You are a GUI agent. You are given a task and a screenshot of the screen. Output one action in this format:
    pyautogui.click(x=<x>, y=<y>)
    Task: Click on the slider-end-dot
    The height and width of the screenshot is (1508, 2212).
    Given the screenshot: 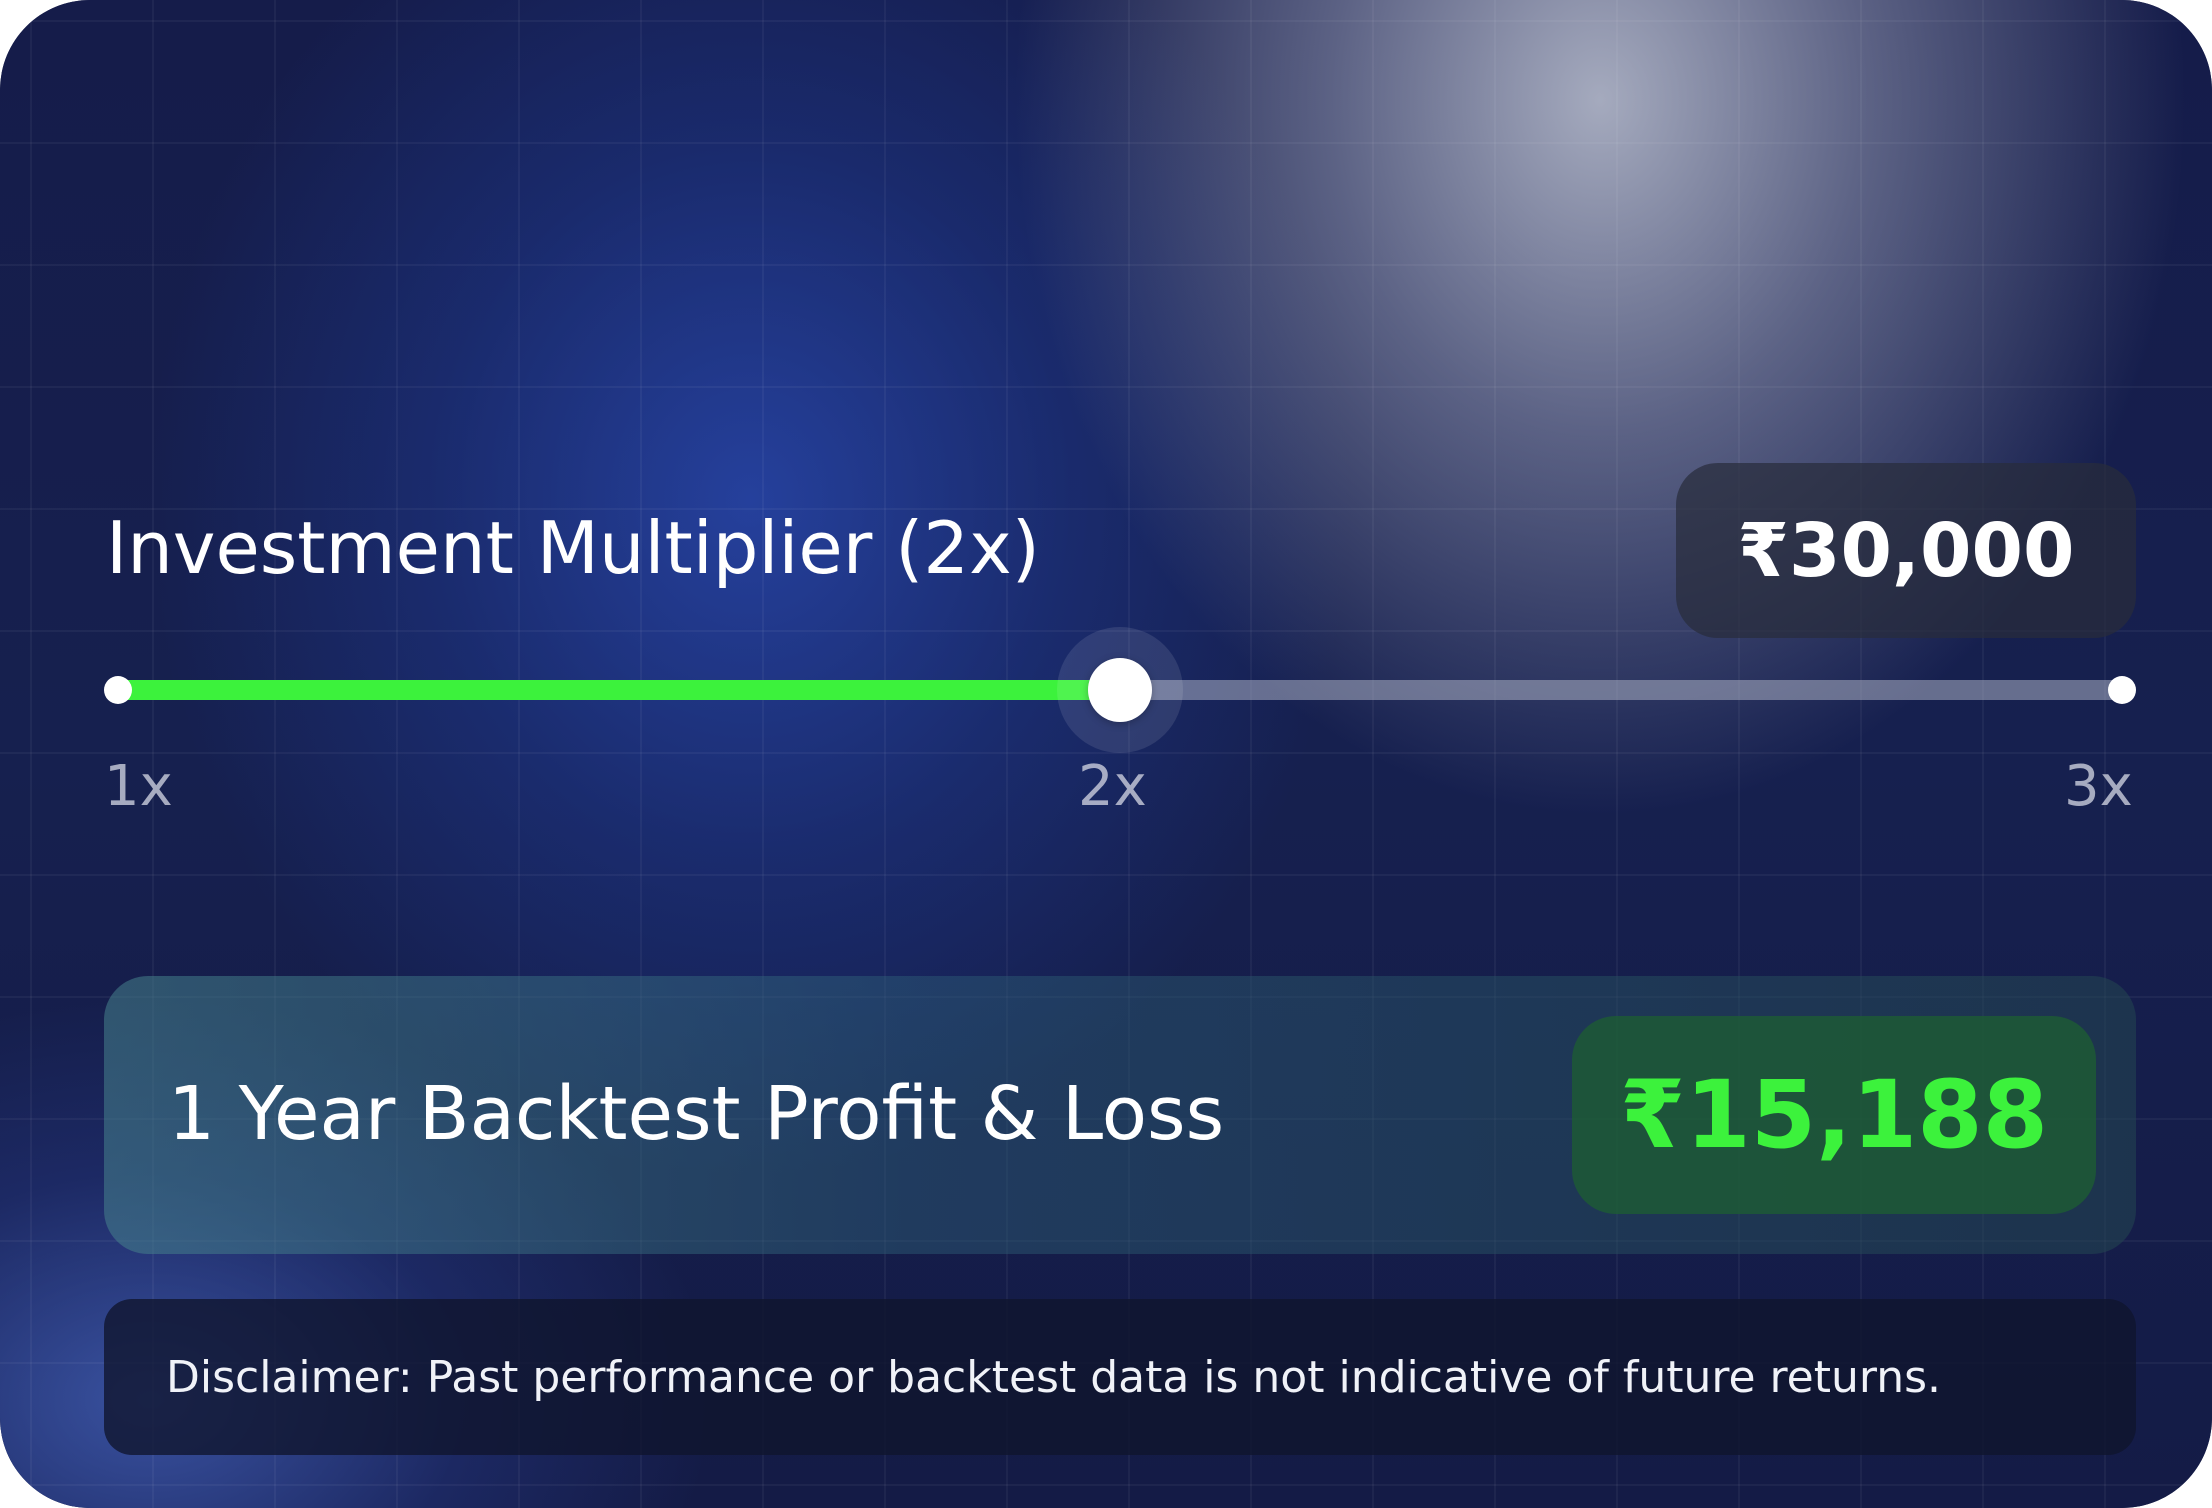 What is the action you would take?
    pyautogui.click(x=2122, y=690)
    